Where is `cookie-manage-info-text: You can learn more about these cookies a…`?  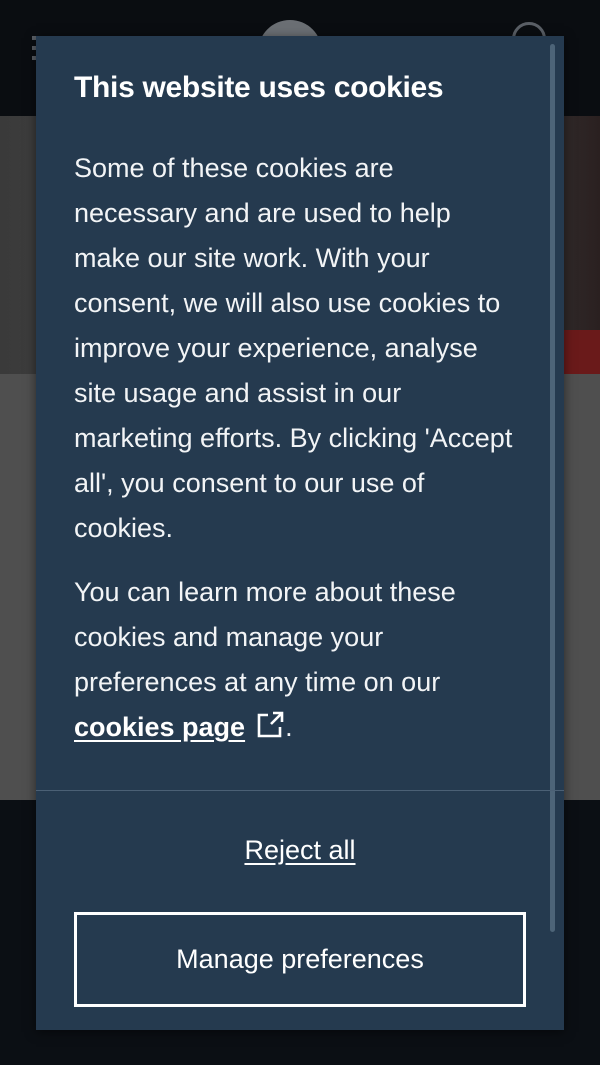
cookie-manage-info-text: You can learn more about these cookies a… is located at coordinates (265, 637).